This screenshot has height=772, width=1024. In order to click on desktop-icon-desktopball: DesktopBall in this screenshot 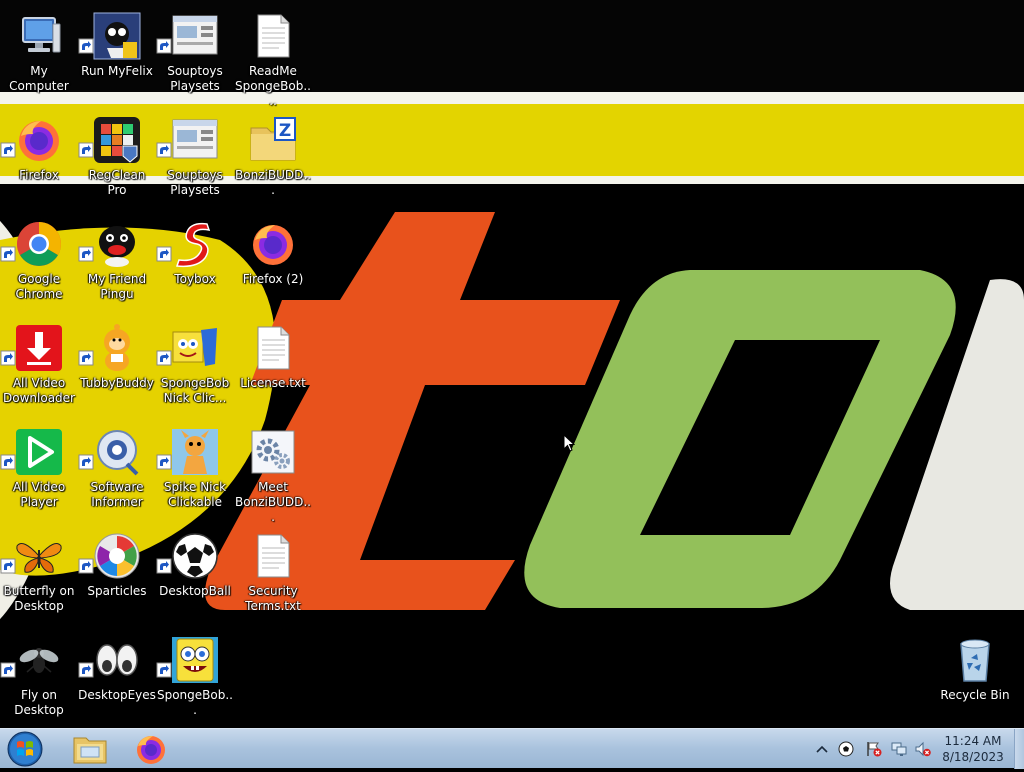, I will do `click(195, 576)`.